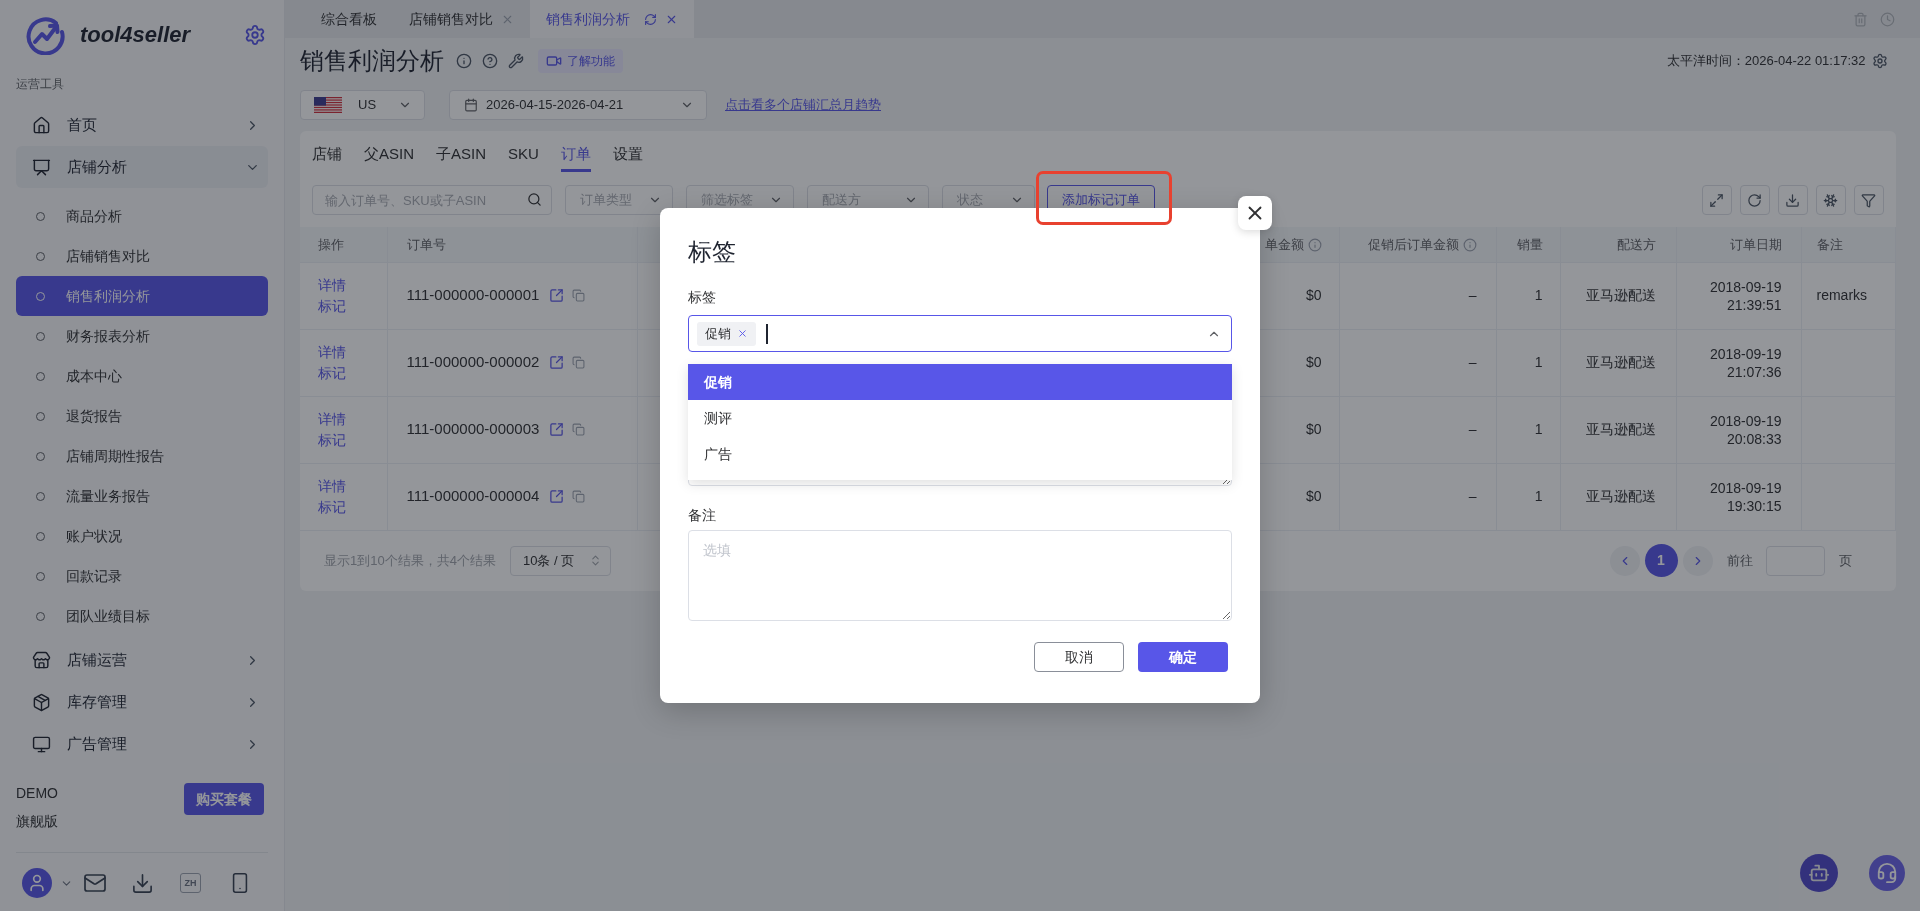 The image size is (1920, 911). I want to click on section-tab: 订单, so click(575, 157).